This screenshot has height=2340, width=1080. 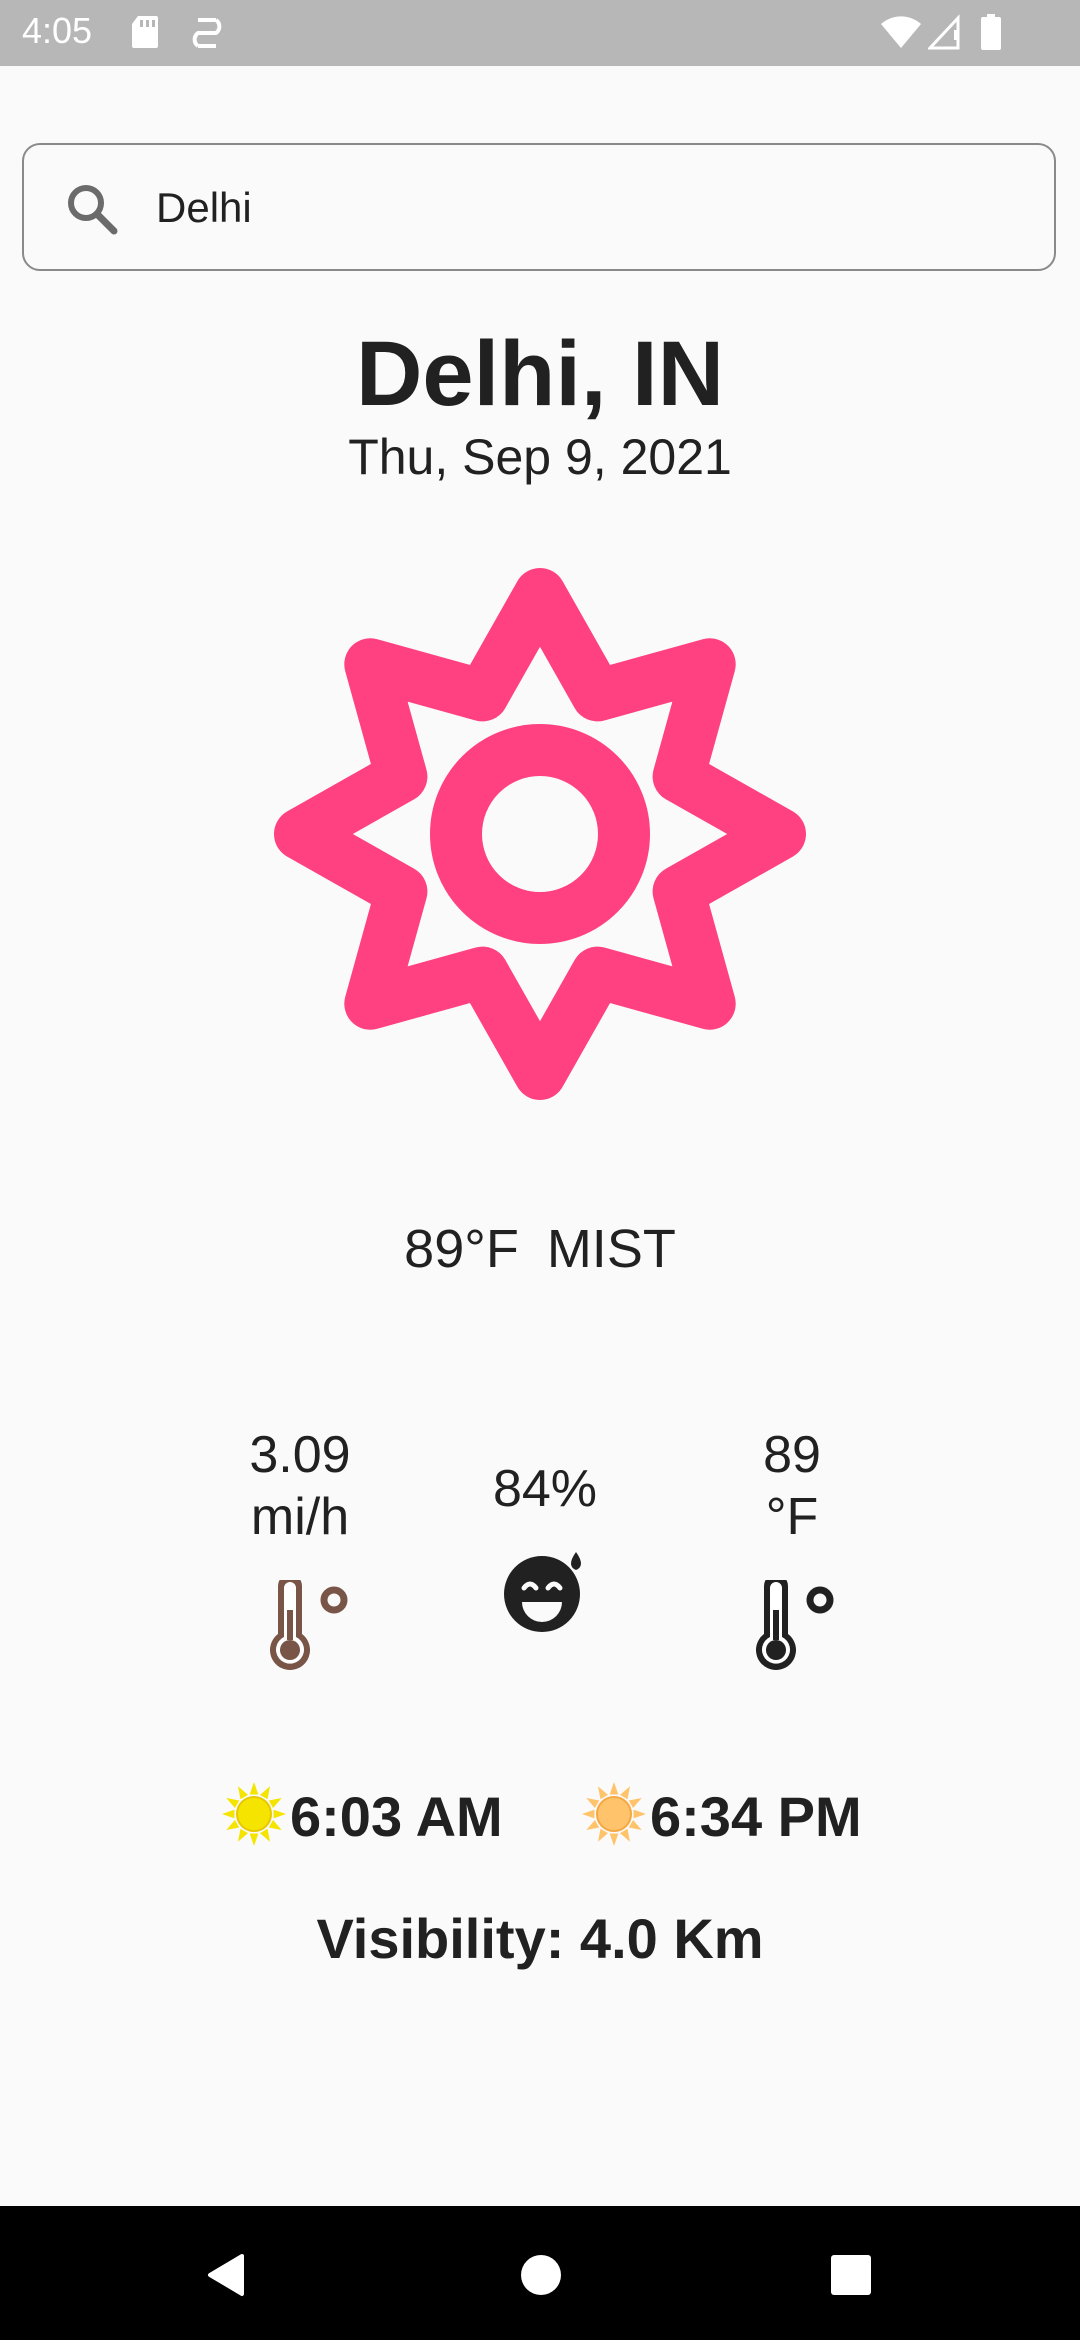 What do you see at coordinates (145, 32) in the screenshot?
I see `sd-card-icon` at bounding box center [145, 32].